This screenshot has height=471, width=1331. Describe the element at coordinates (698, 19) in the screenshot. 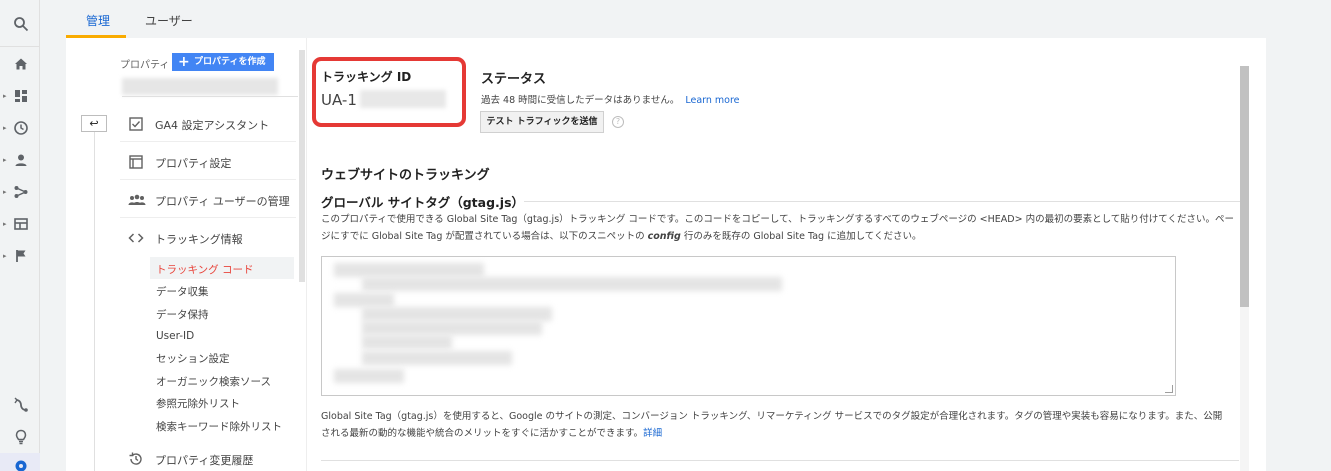

I see `top-tabs: 管理 ユーザー` at that location.